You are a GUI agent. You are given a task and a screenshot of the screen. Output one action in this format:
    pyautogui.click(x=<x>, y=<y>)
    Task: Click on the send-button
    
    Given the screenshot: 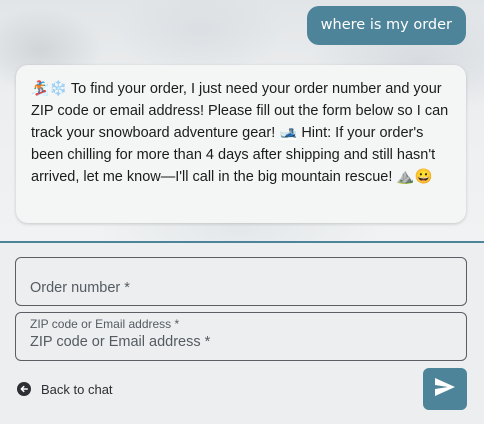 What is the action you would take?
    pyautogui.click(x=445, y=389)
    